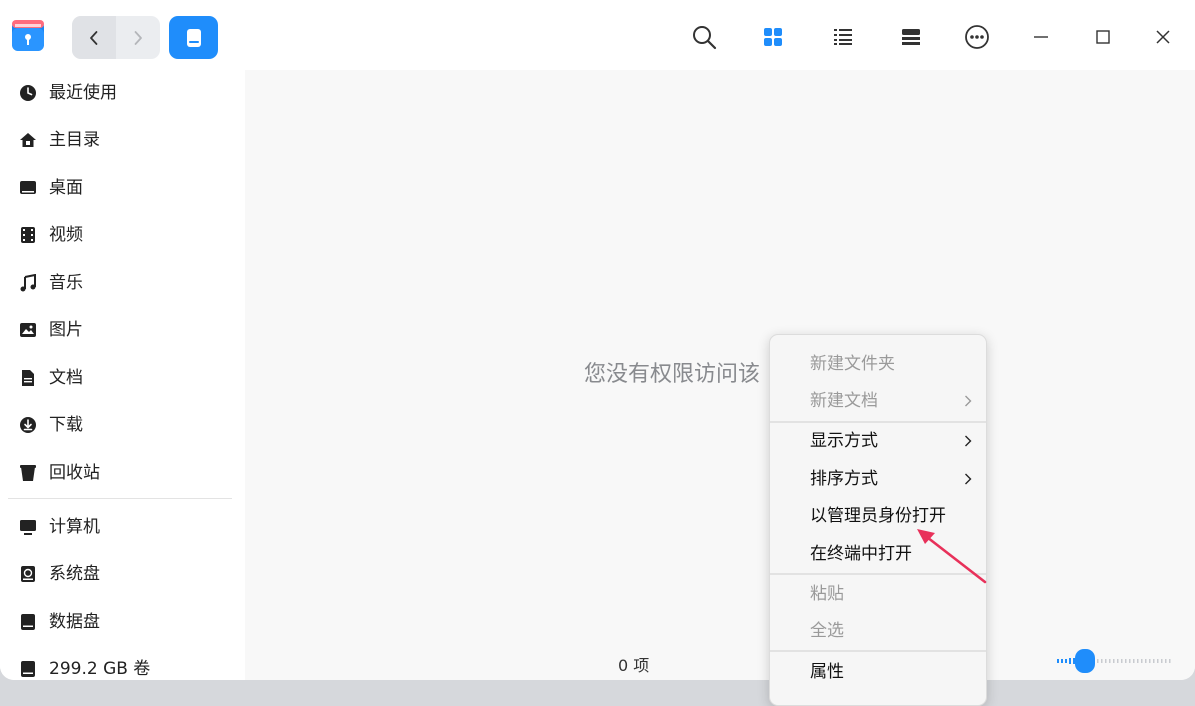 Image resolution: width=1195 pixels, height=706 pixels. I want to click on film-icon, so click(28, 235).